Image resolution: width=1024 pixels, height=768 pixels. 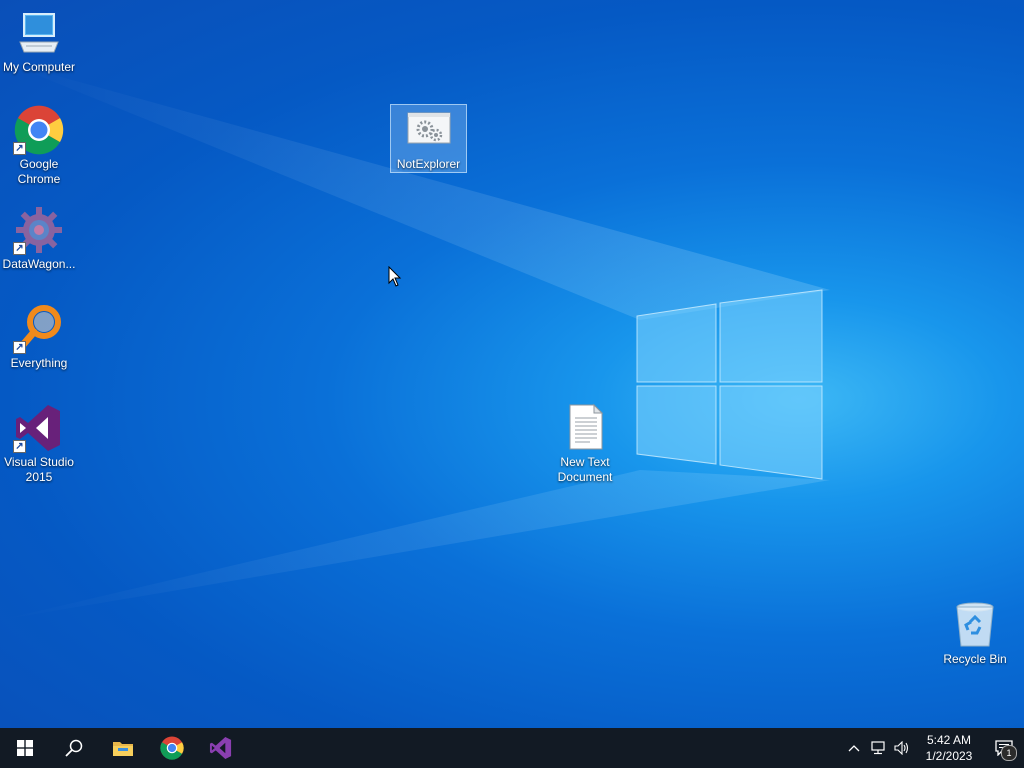 I want to click on chrome-icon, so click(x=171, y=748).